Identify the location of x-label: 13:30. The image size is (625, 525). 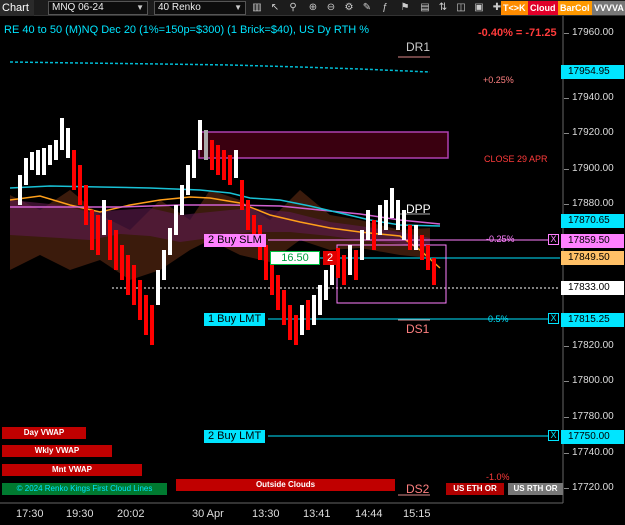
(266, 514).